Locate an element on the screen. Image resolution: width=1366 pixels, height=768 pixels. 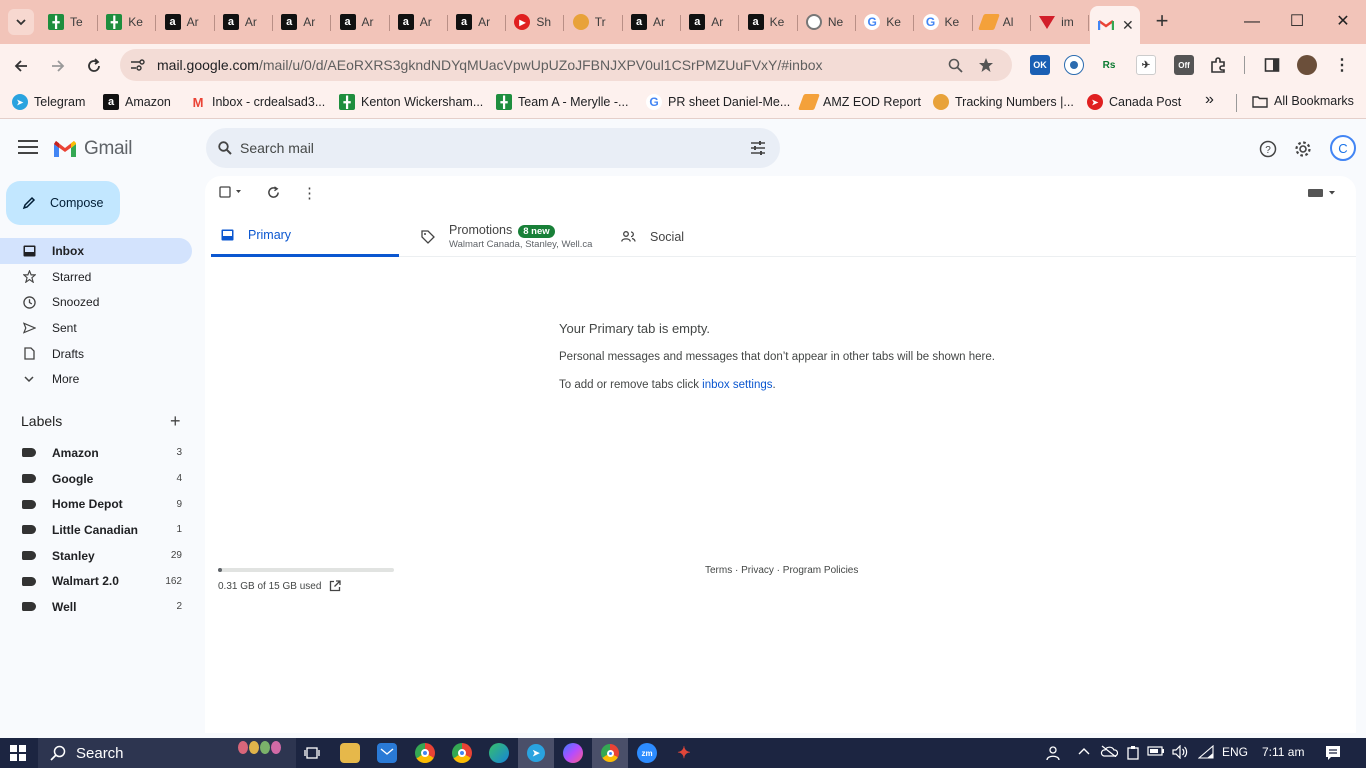
bookmark-telegram: ➤ Telegram is located at coordinates (48, 102).